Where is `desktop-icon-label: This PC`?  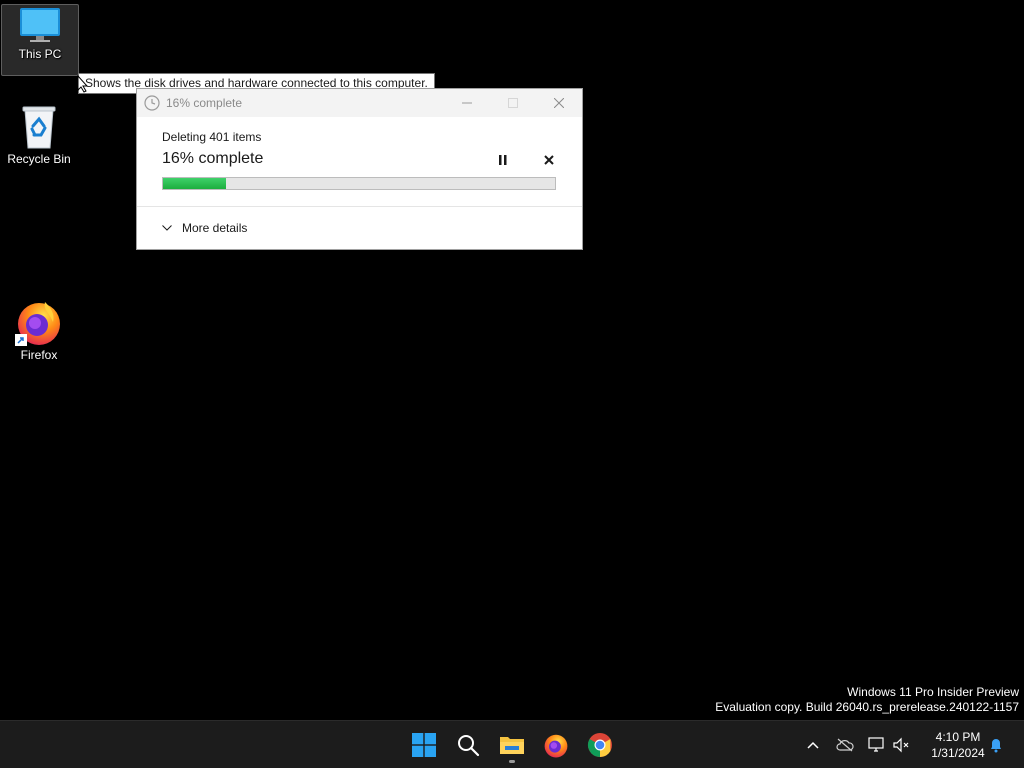 desktop-icon-label: This PC is located at coordinates (40, 54).